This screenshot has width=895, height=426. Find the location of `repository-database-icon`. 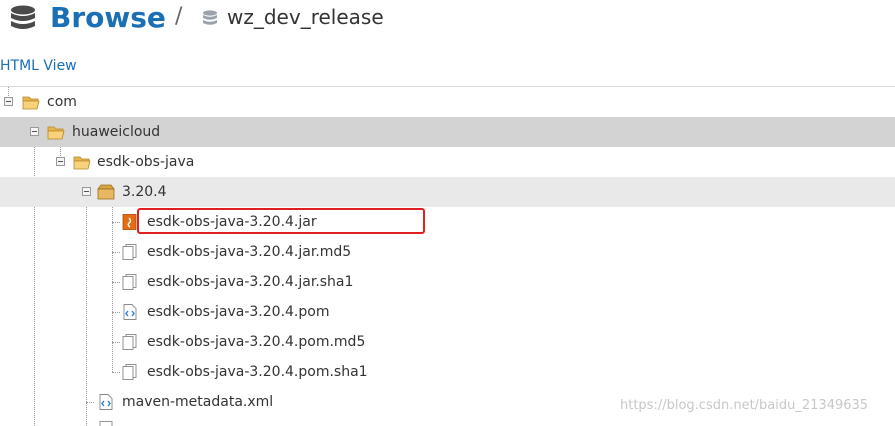

repository-database-icon is located at coordinates (210, 17).